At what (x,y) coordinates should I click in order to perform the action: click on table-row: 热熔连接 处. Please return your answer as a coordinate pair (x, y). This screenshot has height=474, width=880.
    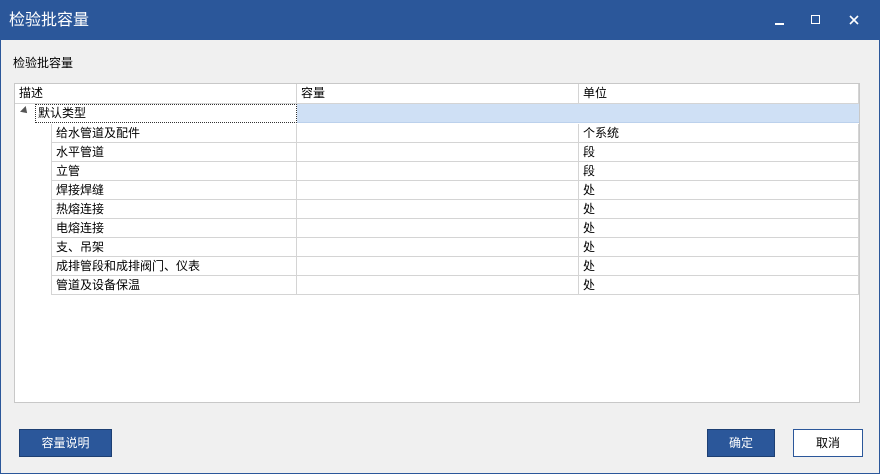
    Looking at the image, I should click on (455, 209).